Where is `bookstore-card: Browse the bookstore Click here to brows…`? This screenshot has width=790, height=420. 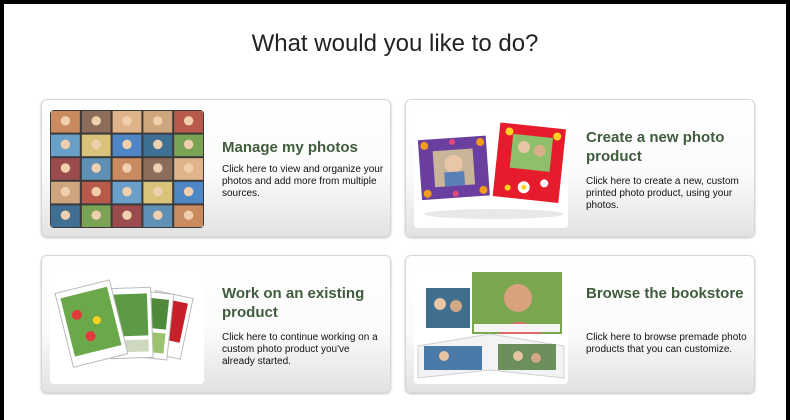
bookstore-card: Browse the bookstore Click here to brows… is located at coordinates (580, 324).